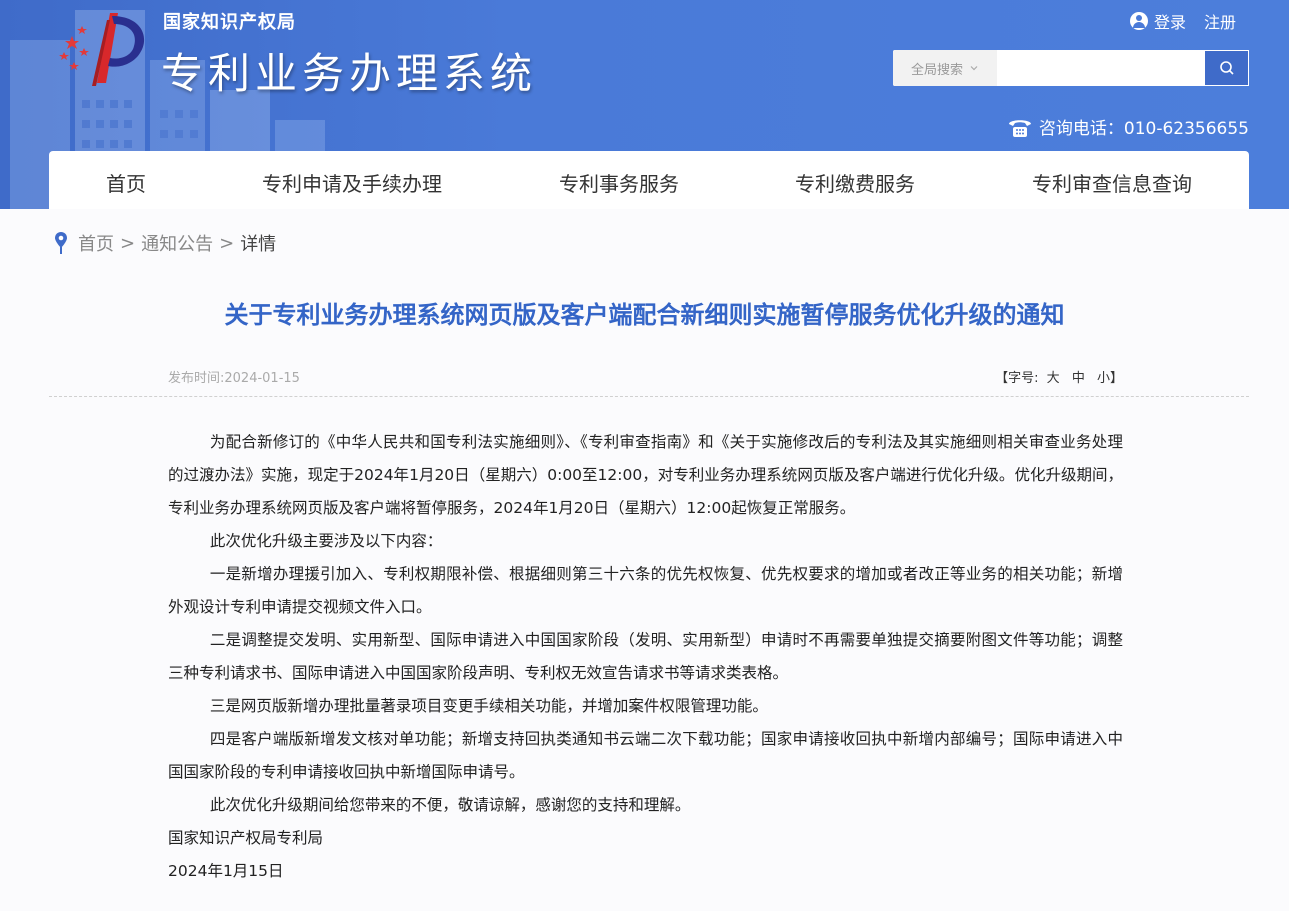 The height and width of the screenshot is (911, 1289). I want to click on nav-item-affairs: 专利事务服务, so click(619, 182).